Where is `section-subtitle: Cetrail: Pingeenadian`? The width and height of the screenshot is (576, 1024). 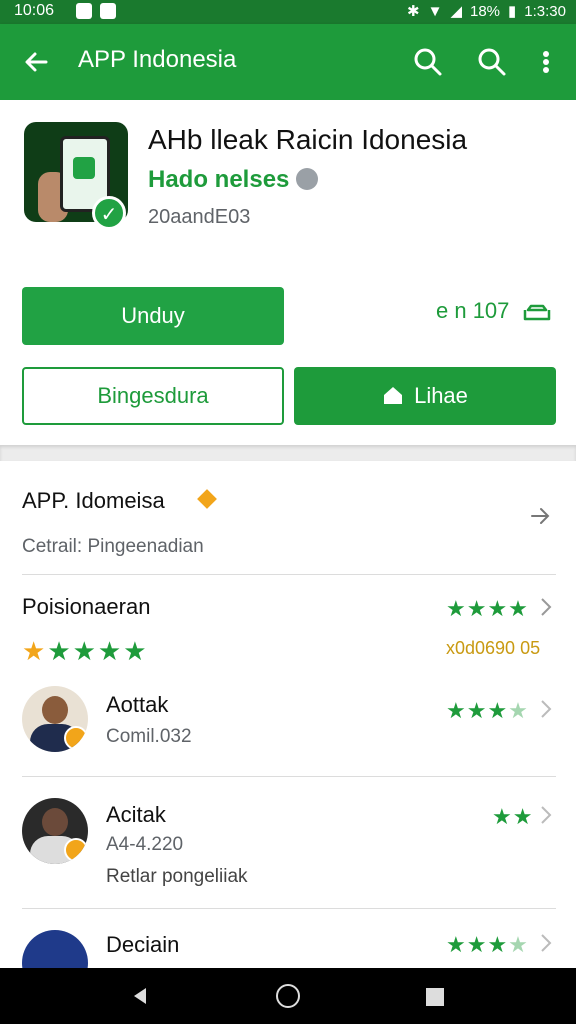 section-subtitle: Cetrail: Pingeenadian is located at coordinates (113, 546).